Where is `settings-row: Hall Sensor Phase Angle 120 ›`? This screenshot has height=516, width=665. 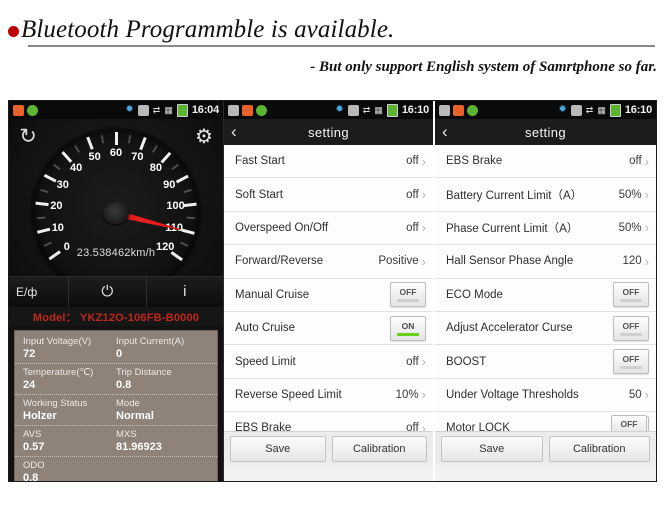
settings-row: Hall Sensor Phase Angle 120 › is located at coordinates (545, 262).